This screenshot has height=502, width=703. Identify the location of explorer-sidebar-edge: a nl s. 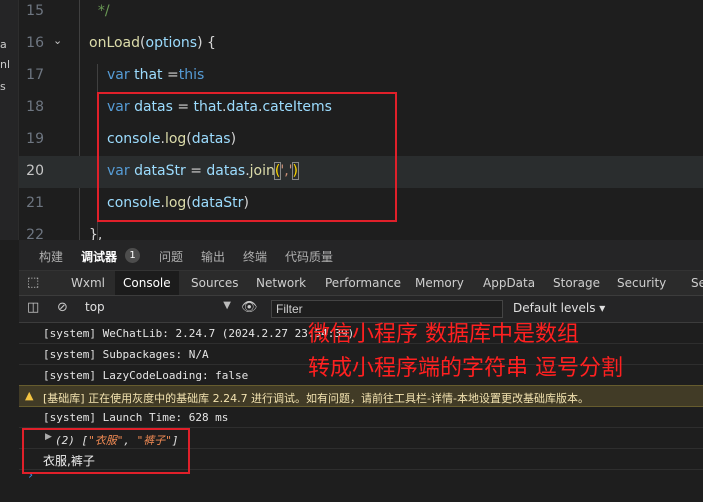
(9, 120).